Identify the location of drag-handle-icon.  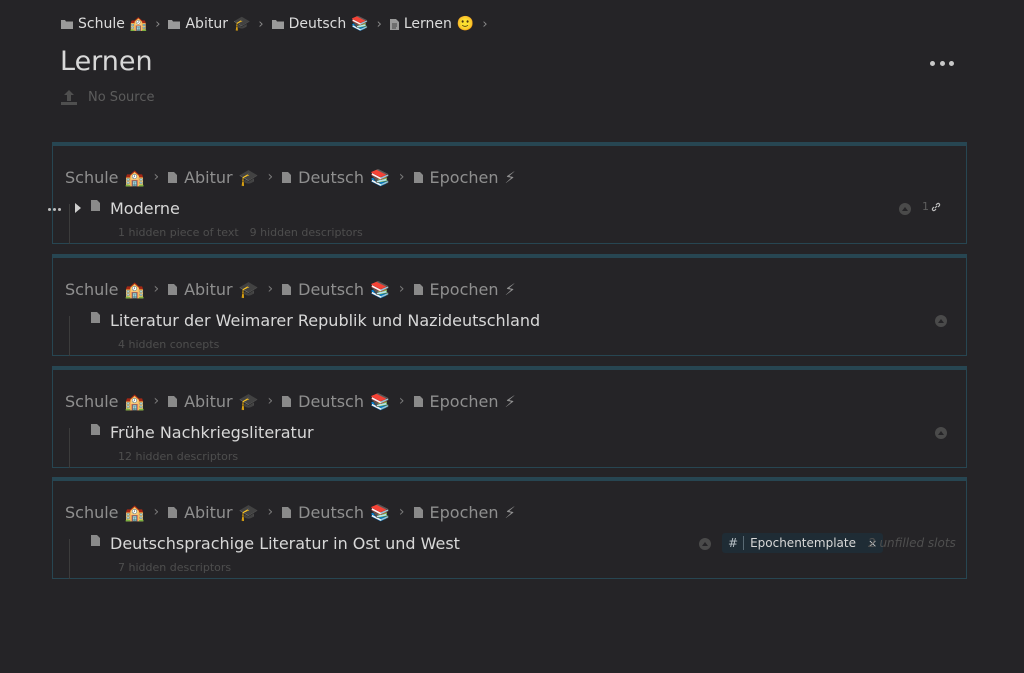
(54, 209).